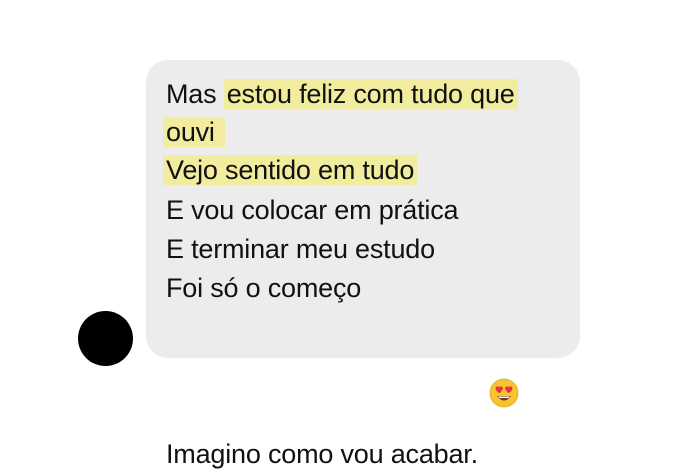 This screenshot has width=676, height=476. I want to click on message-line-5: E terminar meu estudo, so click(300, 249).